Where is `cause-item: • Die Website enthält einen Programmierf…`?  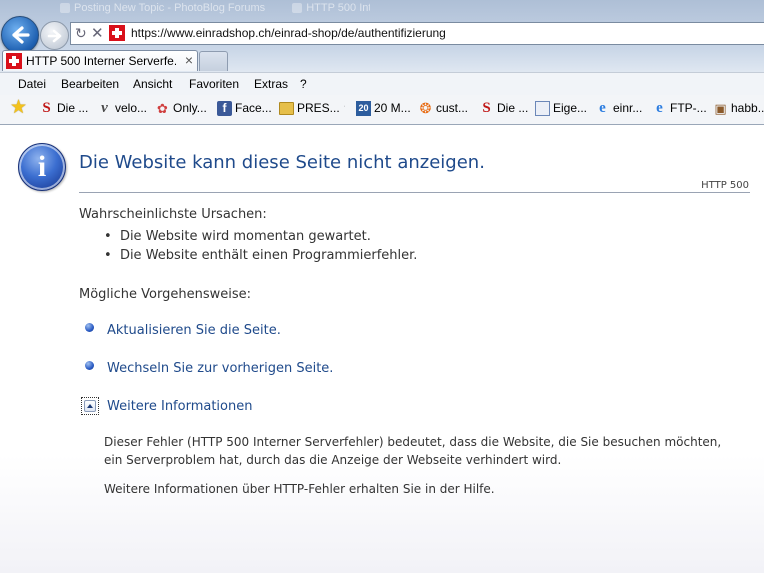 cause-item: • Die Website enthält einen Programmierf… is located at coordinates (261, 255).